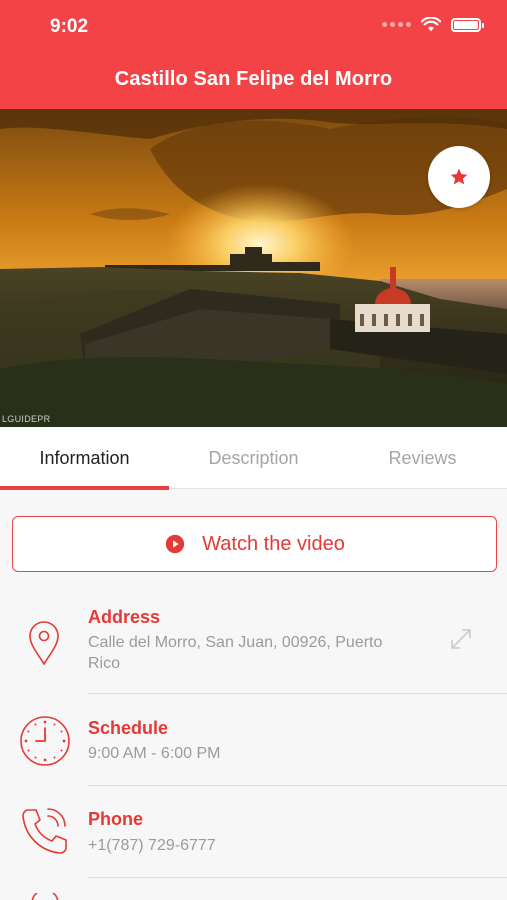  What do you see at coordinates (467, 24) in the screenshot?
I see `battery-icon` at bounding box center [467, 24].